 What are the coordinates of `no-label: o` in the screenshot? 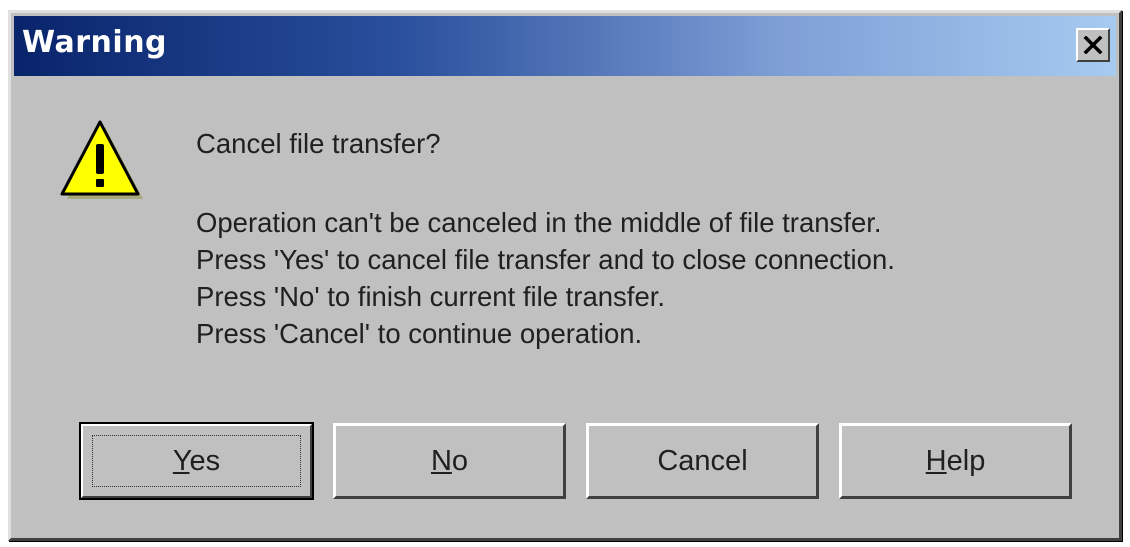 It's located at (460, 460).